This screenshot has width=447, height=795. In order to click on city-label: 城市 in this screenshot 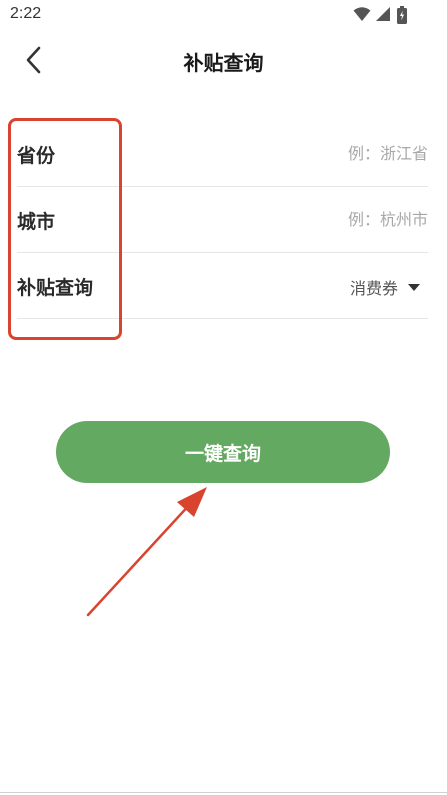, I will do `click(36, 222)`.